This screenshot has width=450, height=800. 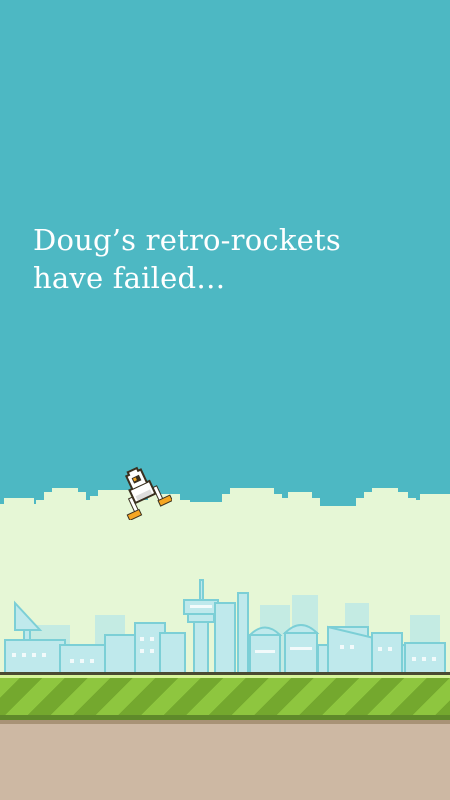 I want to click on rocket-lander-icon, so click(x=148, y=493).